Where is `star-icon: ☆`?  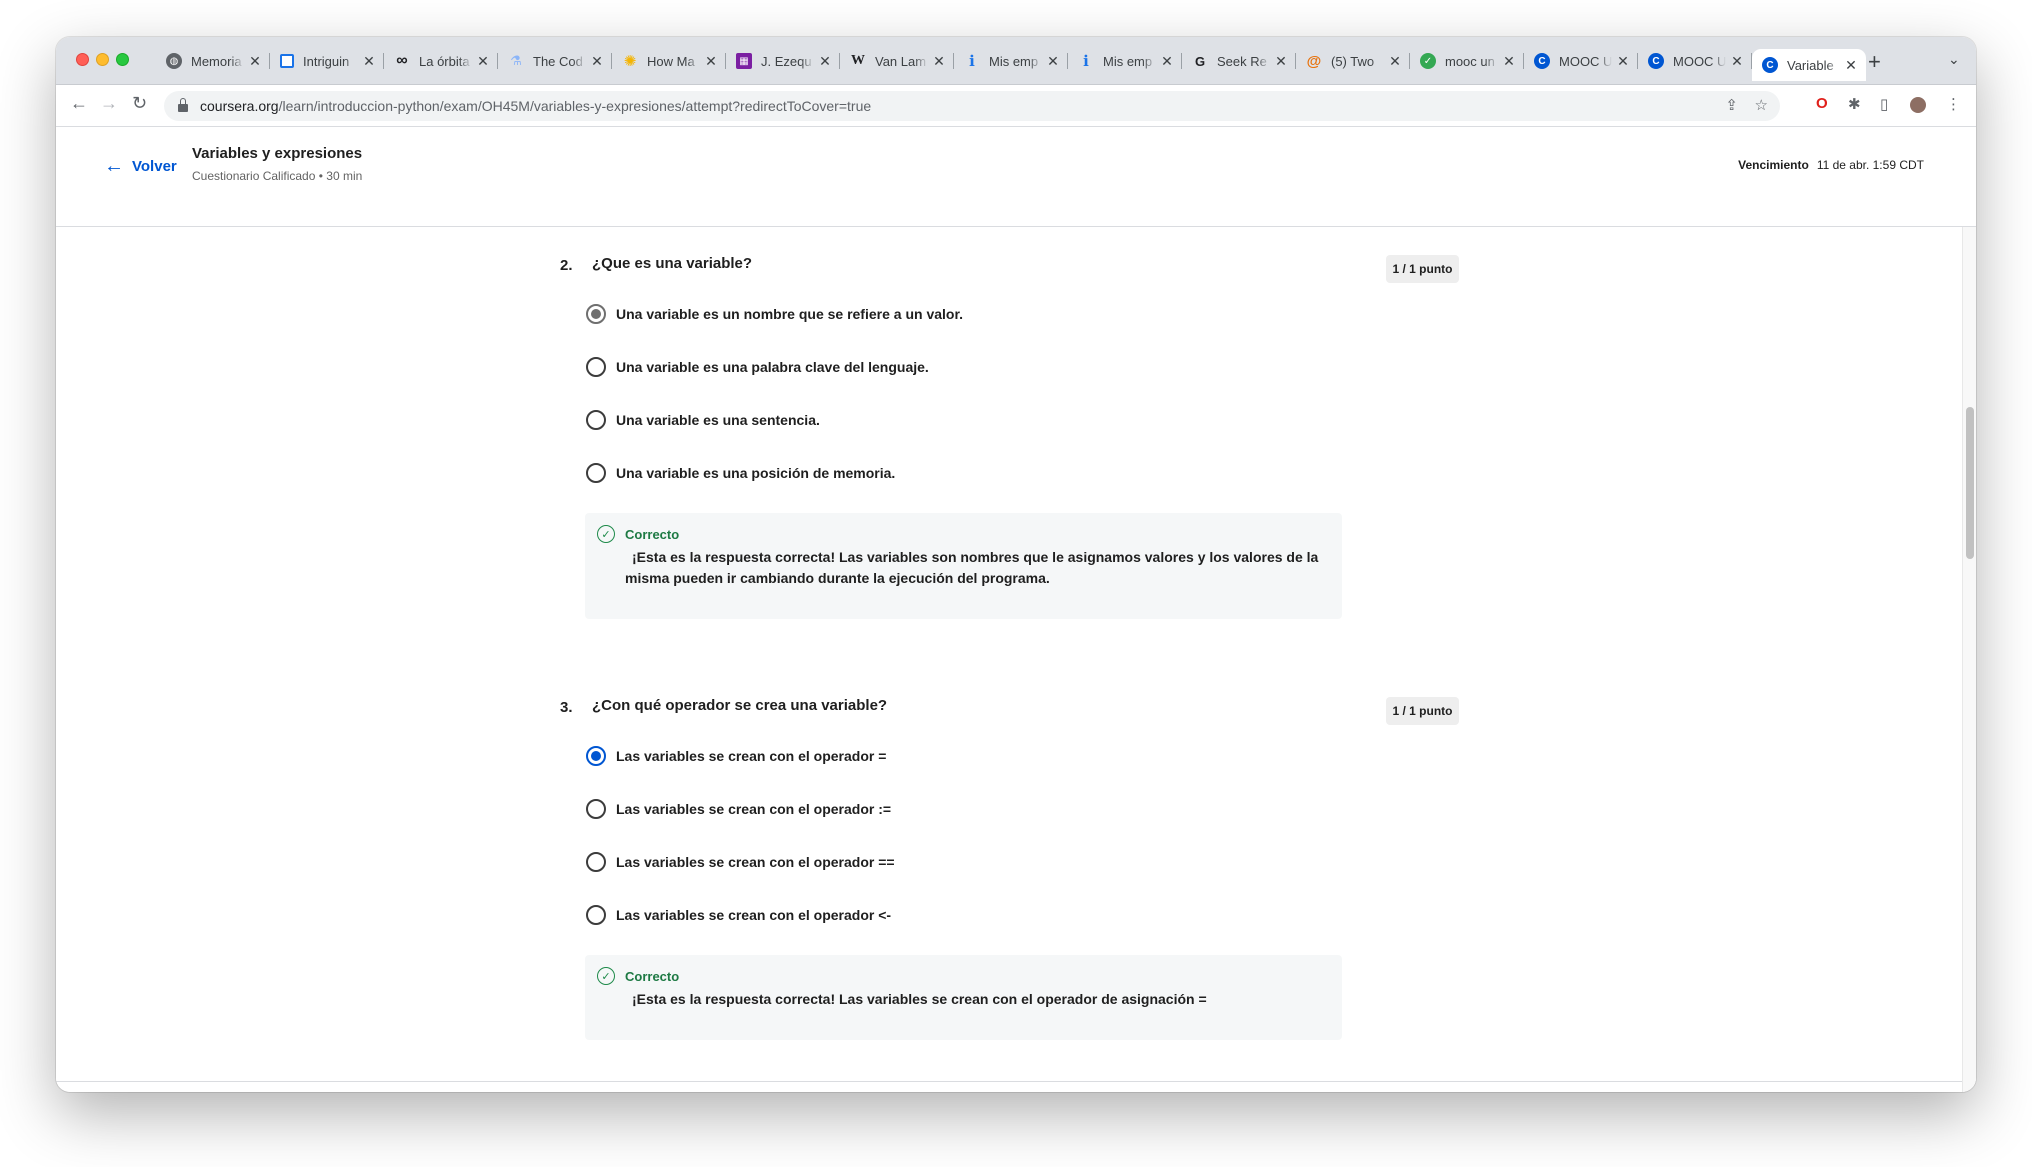 star-icon: ☆ is located at coordinates (1761, 105).